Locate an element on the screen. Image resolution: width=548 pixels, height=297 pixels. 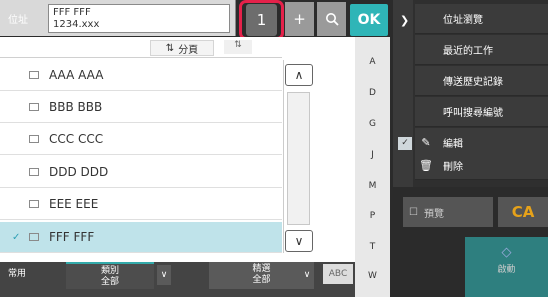
category-filter: 類別 全部 is located at coordinates (110, 275).